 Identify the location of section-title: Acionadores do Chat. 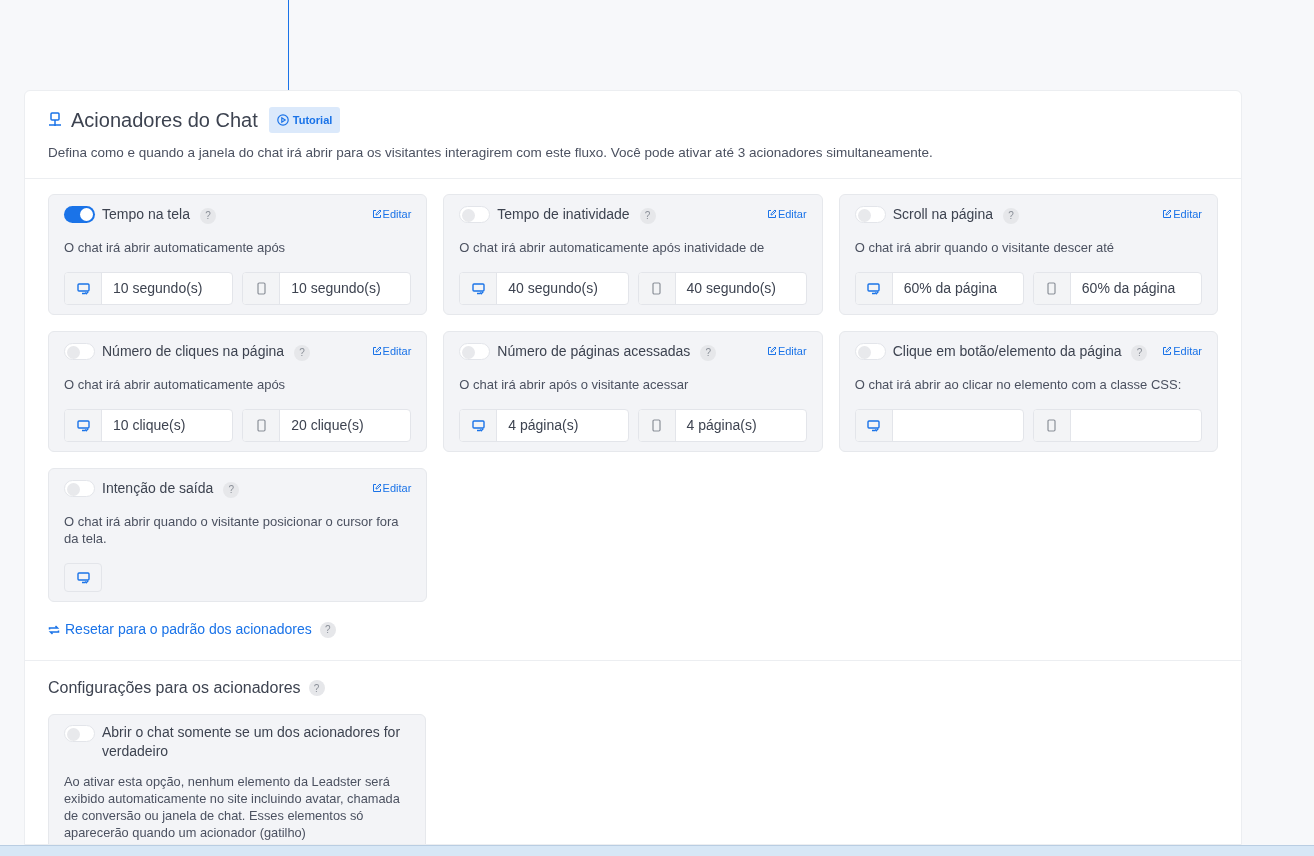
(164, 120).